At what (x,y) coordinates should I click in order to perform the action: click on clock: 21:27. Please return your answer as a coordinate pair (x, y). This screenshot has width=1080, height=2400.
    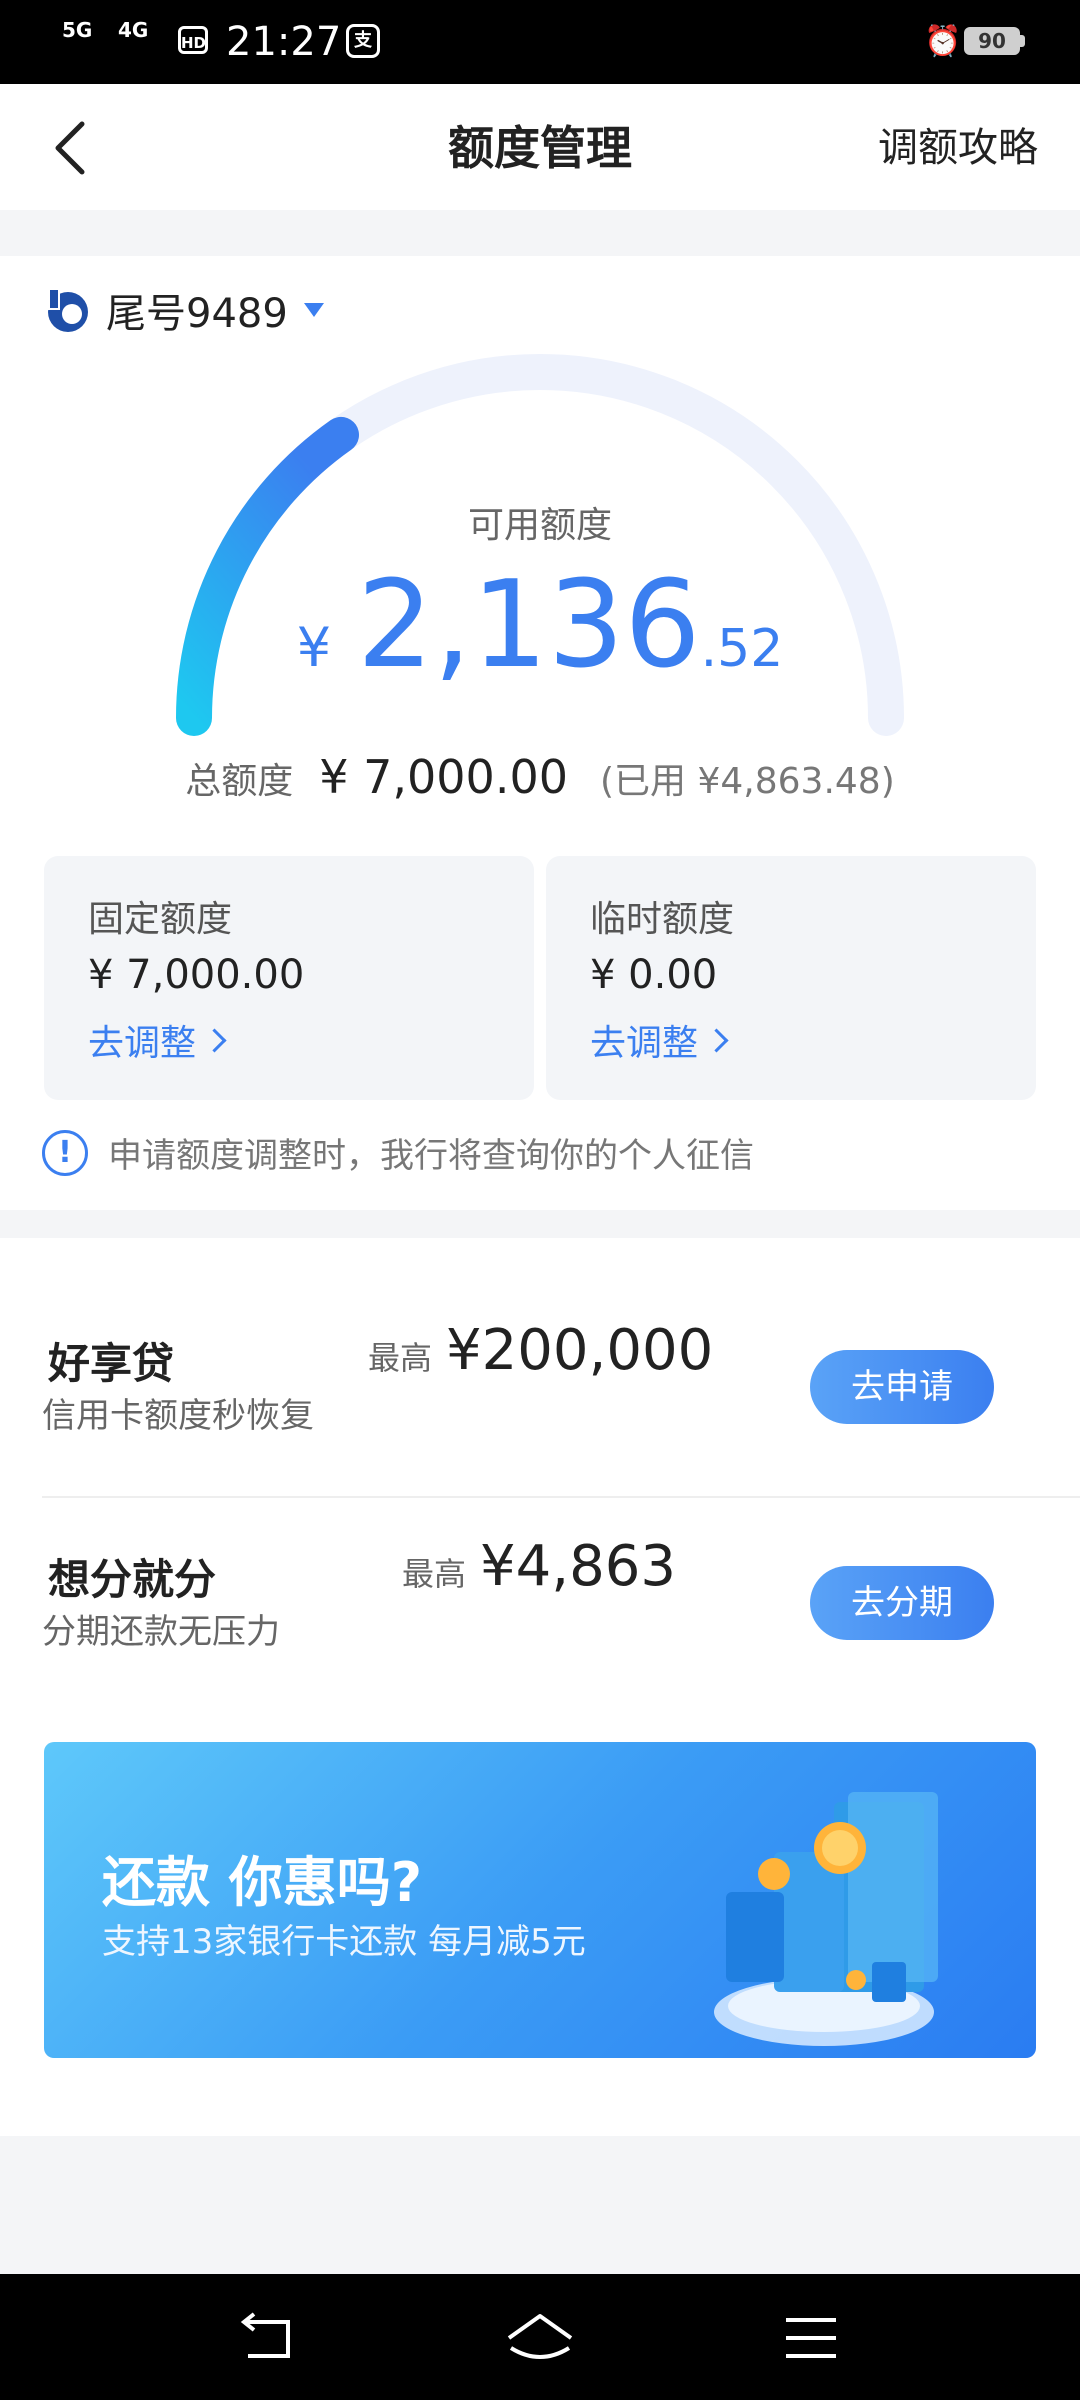
    Looking at the image, I should click on (284, 42).